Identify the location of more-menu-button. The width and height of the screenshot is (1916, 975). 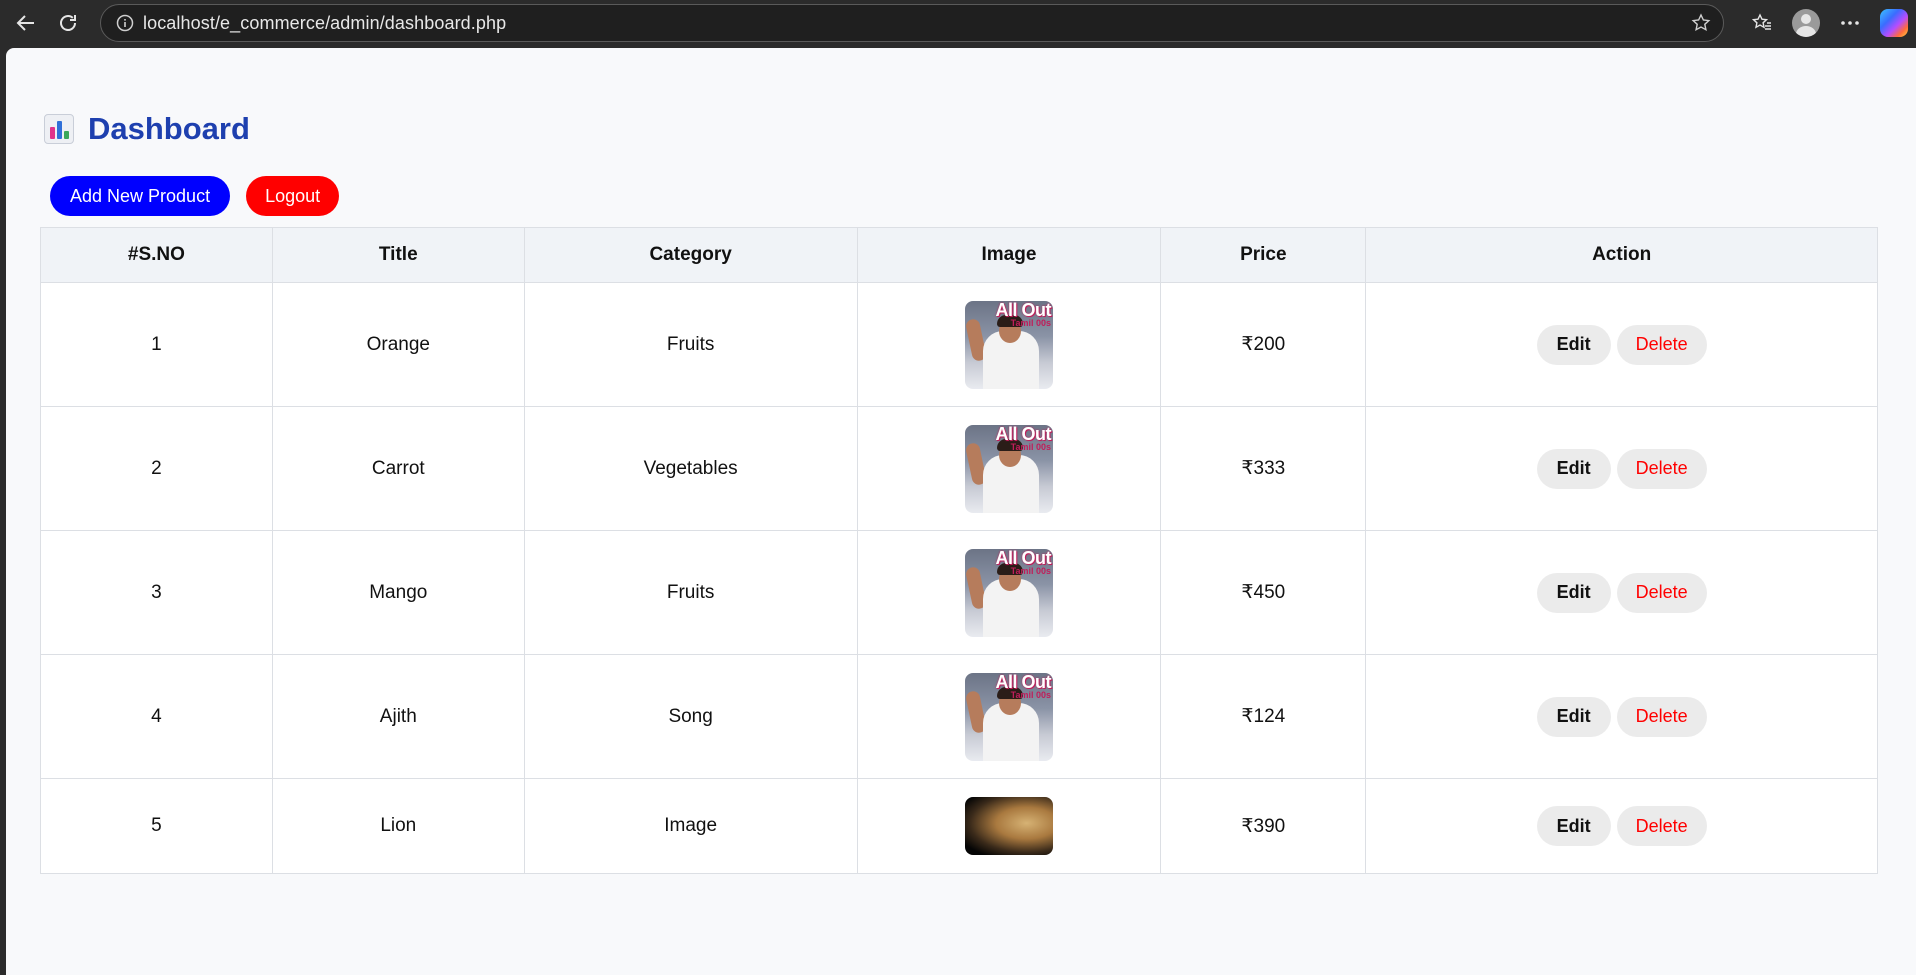
(1850, 23).